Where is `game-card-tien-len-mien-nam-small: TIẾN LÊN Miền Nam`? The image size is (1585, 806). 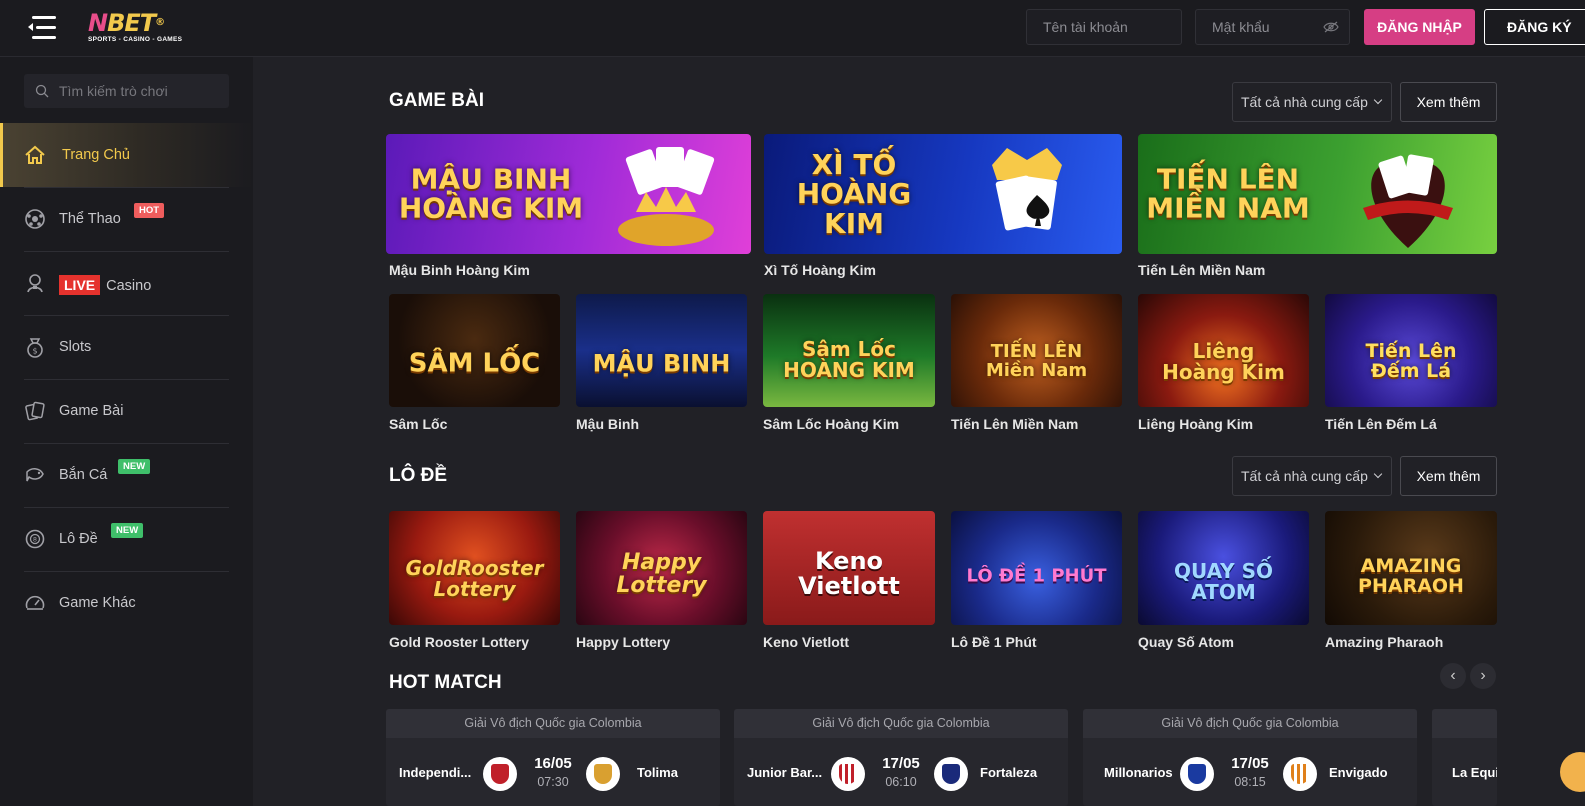 game-card-tien-len-mien-nam-small: TIẾN LÊN Miền Nam is located at coordinates (1036, 350).